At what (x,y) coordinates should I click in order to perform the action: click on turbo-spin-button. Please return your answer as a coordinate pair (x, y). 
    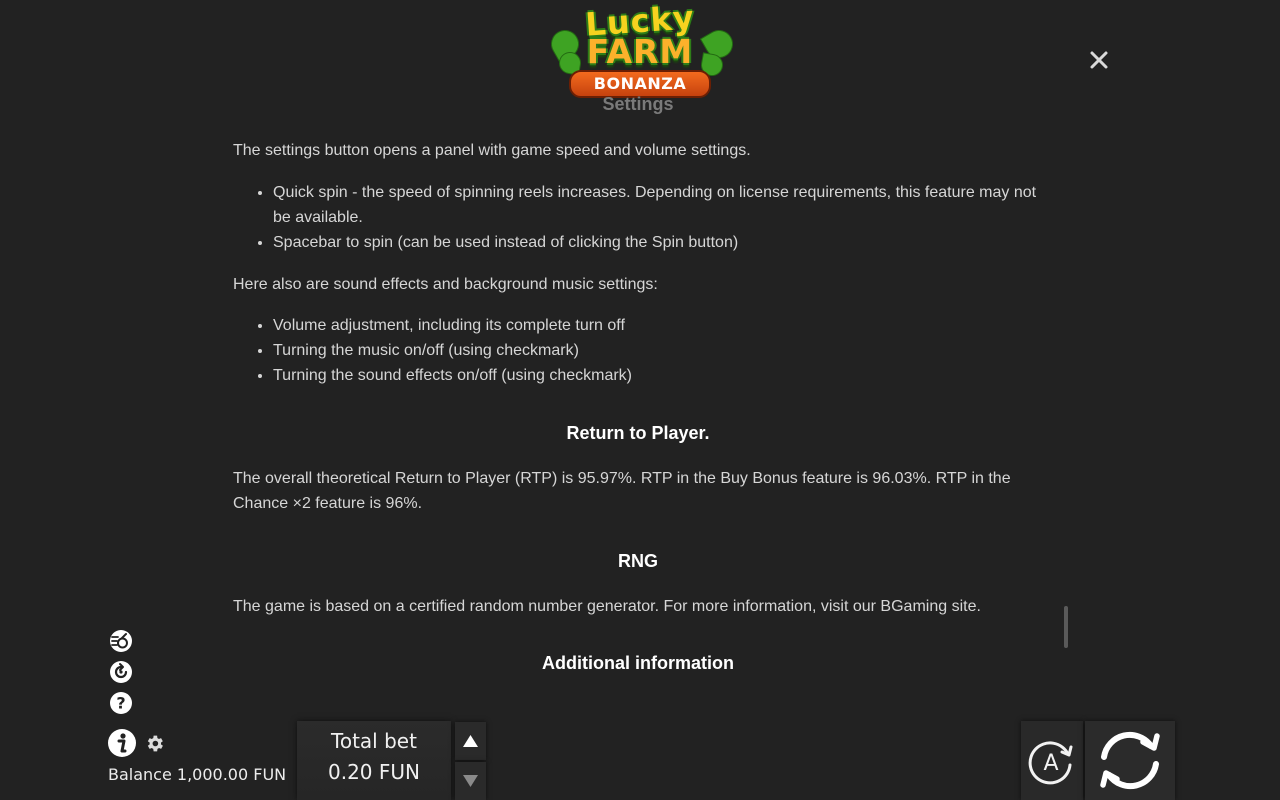
    Looking at the image, I should click on (121, 641).